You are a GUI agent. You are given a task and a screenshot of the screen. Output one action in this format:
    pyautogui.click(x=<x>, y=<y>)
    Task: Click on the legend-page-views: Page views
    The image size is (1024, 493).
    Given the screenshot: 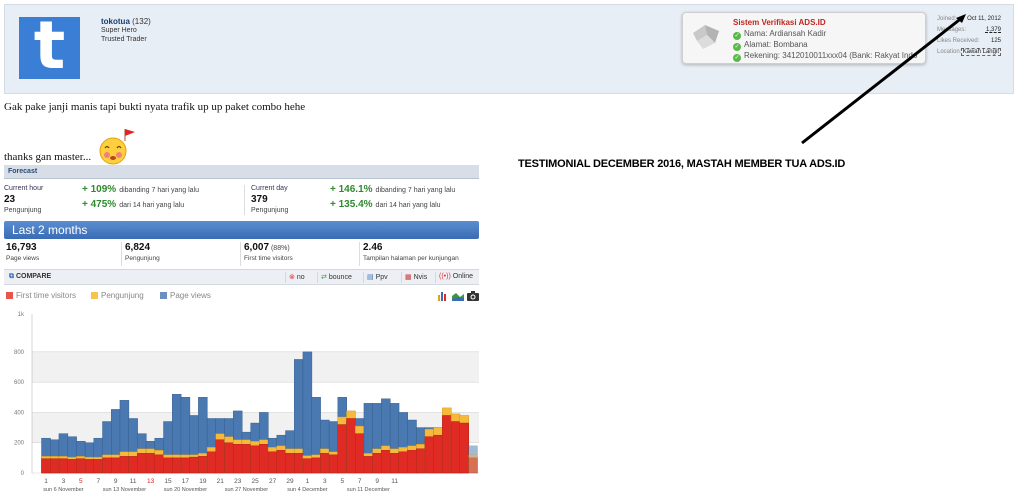 What is the action you would take?
    pyautogui.click(x=185, y=295)
    